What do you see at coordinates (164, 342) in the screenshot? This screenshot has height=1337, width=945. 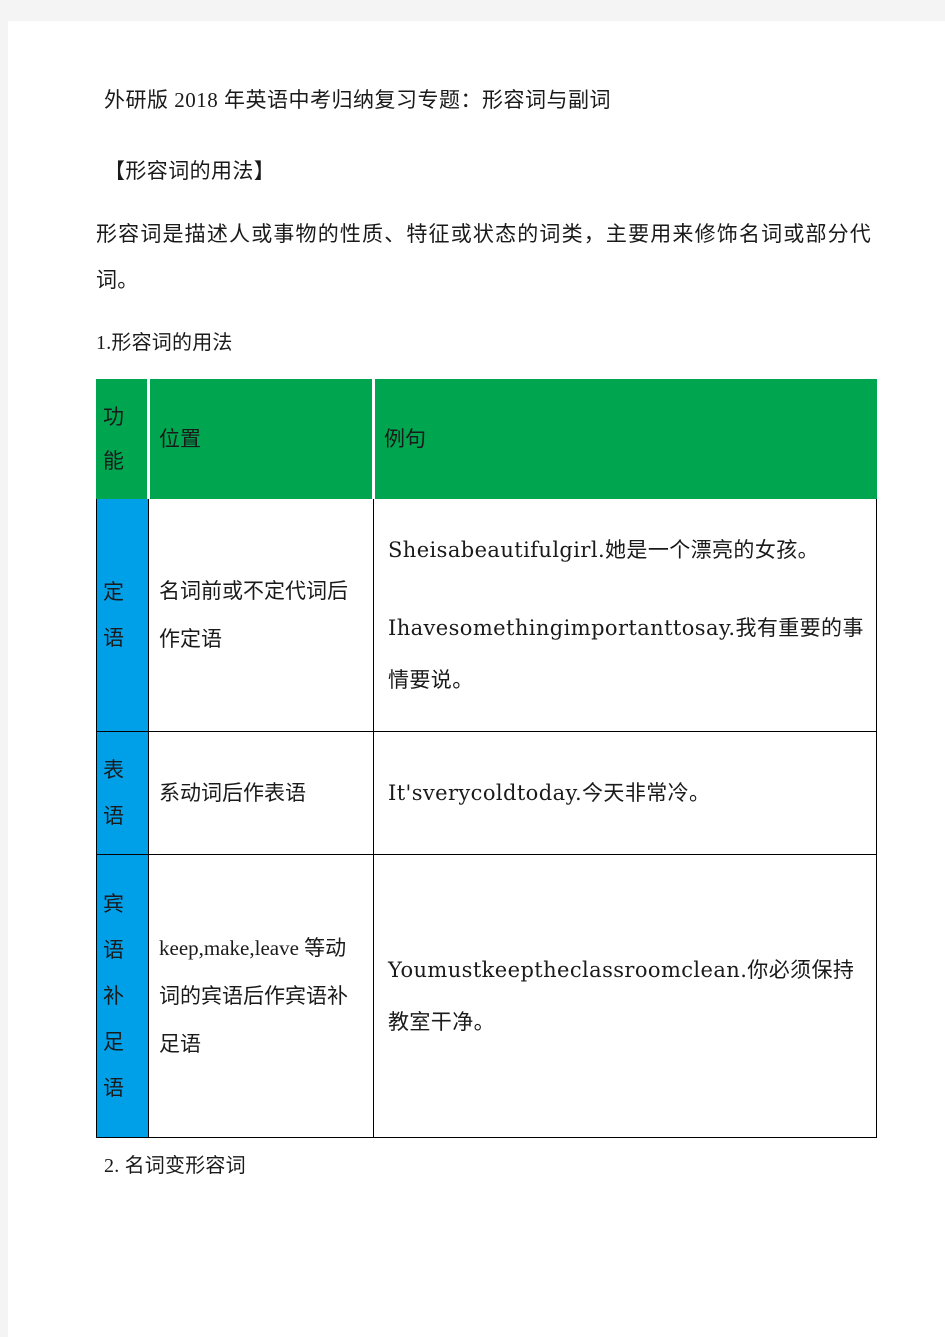 I see `list-item-1: 1.形容词的用法` at bounding box center [164, 342].